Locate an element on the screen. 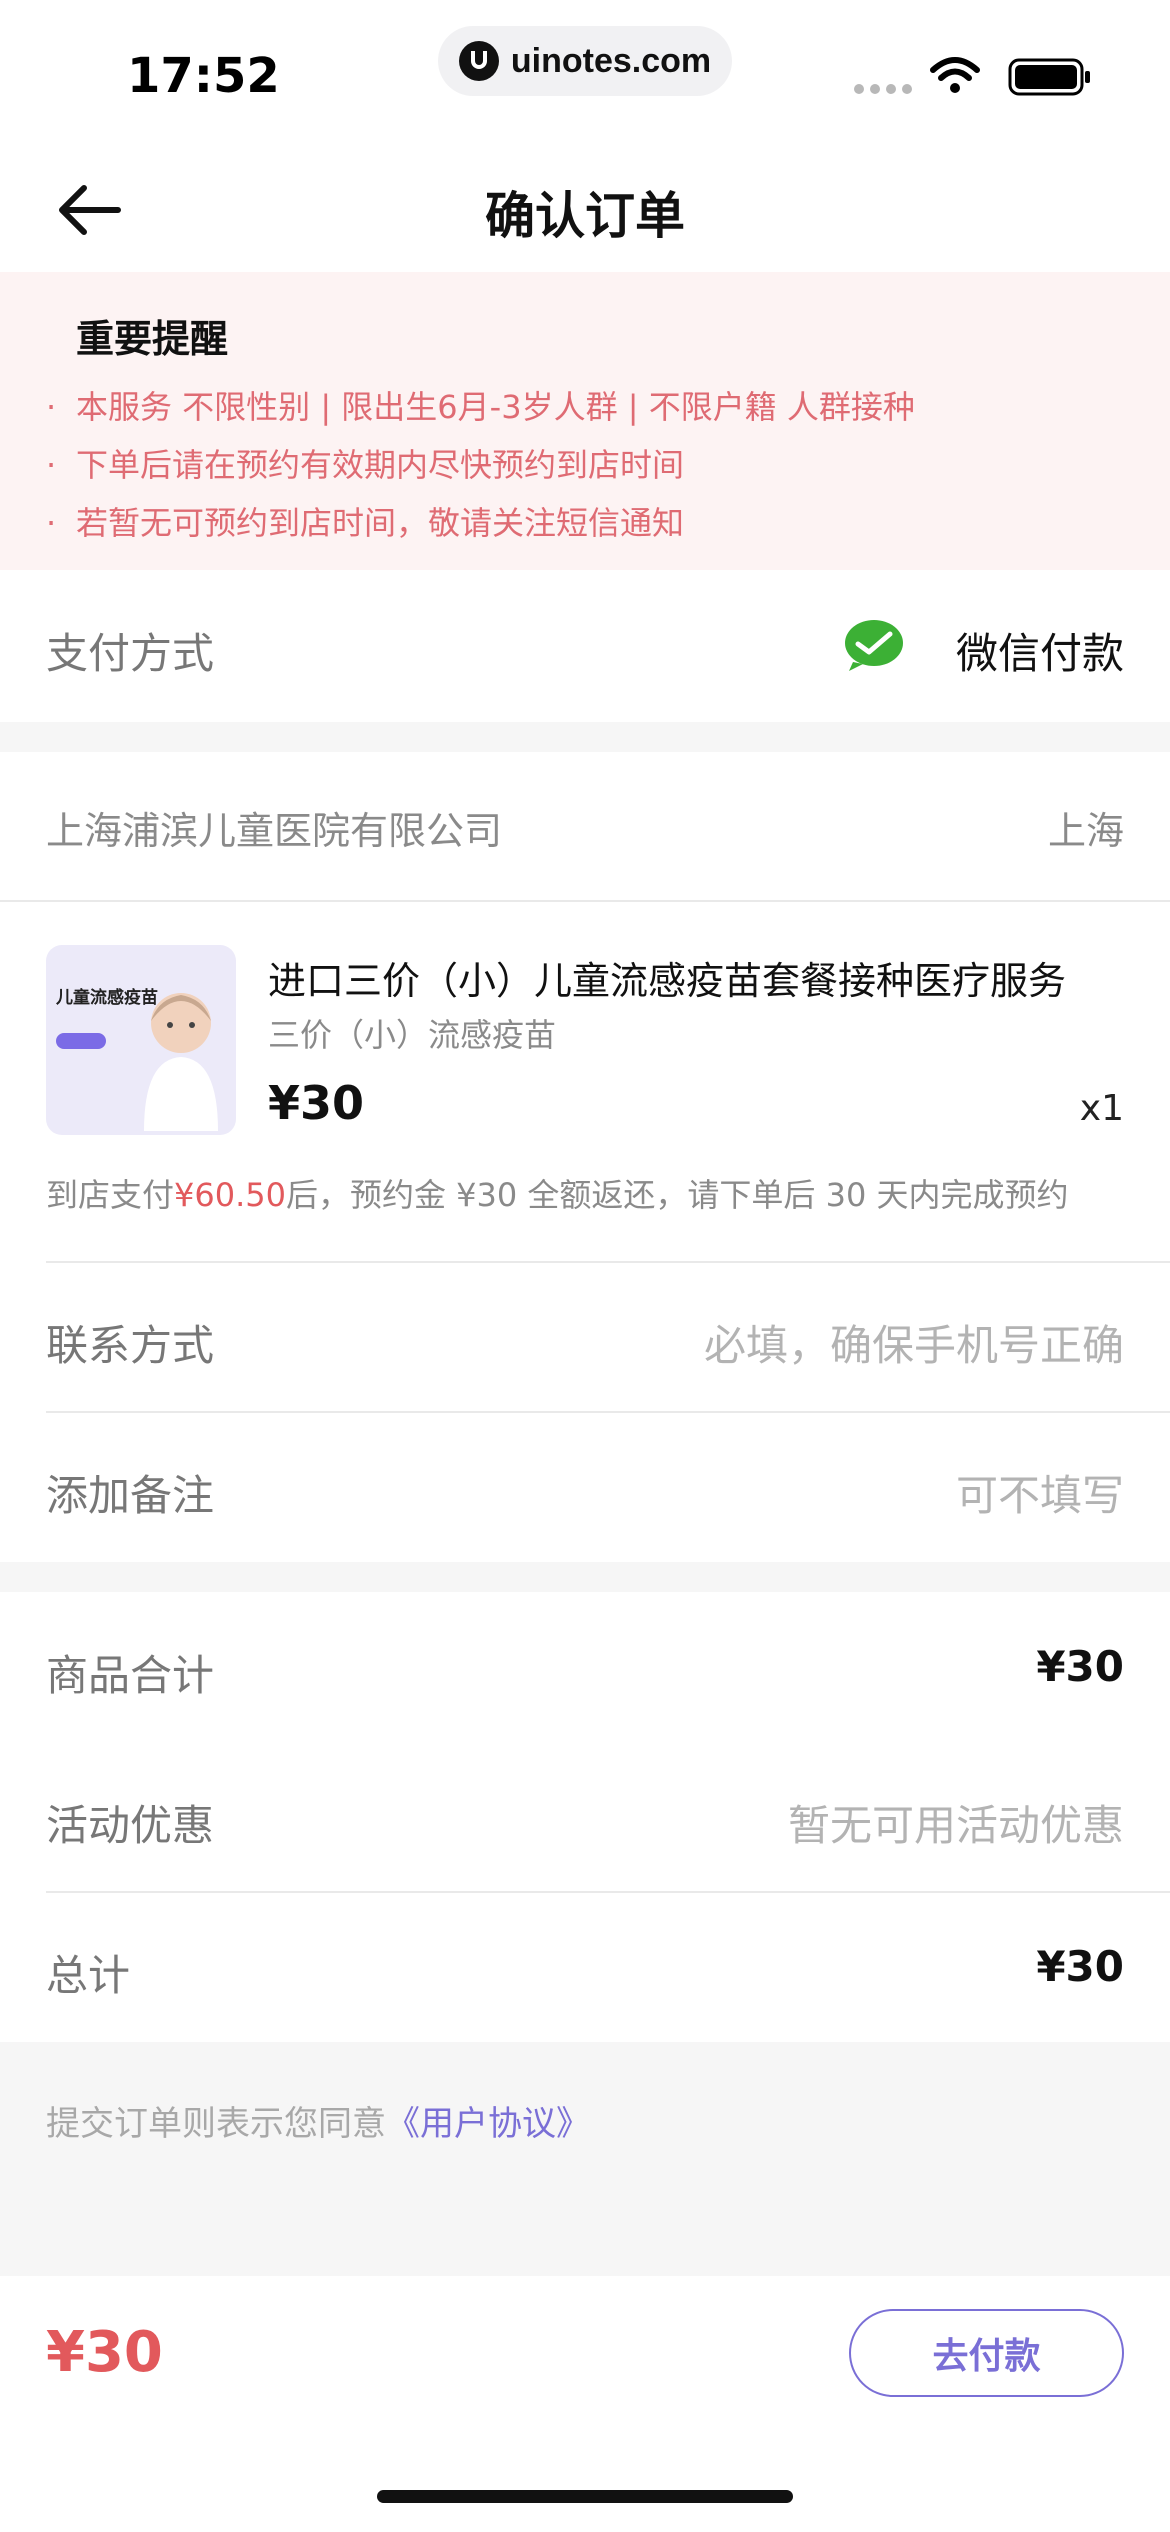 Image resolution: width=1170 pixels, height=2532 pixels. status-time: 17:52 is located at coordinates (203, 76).